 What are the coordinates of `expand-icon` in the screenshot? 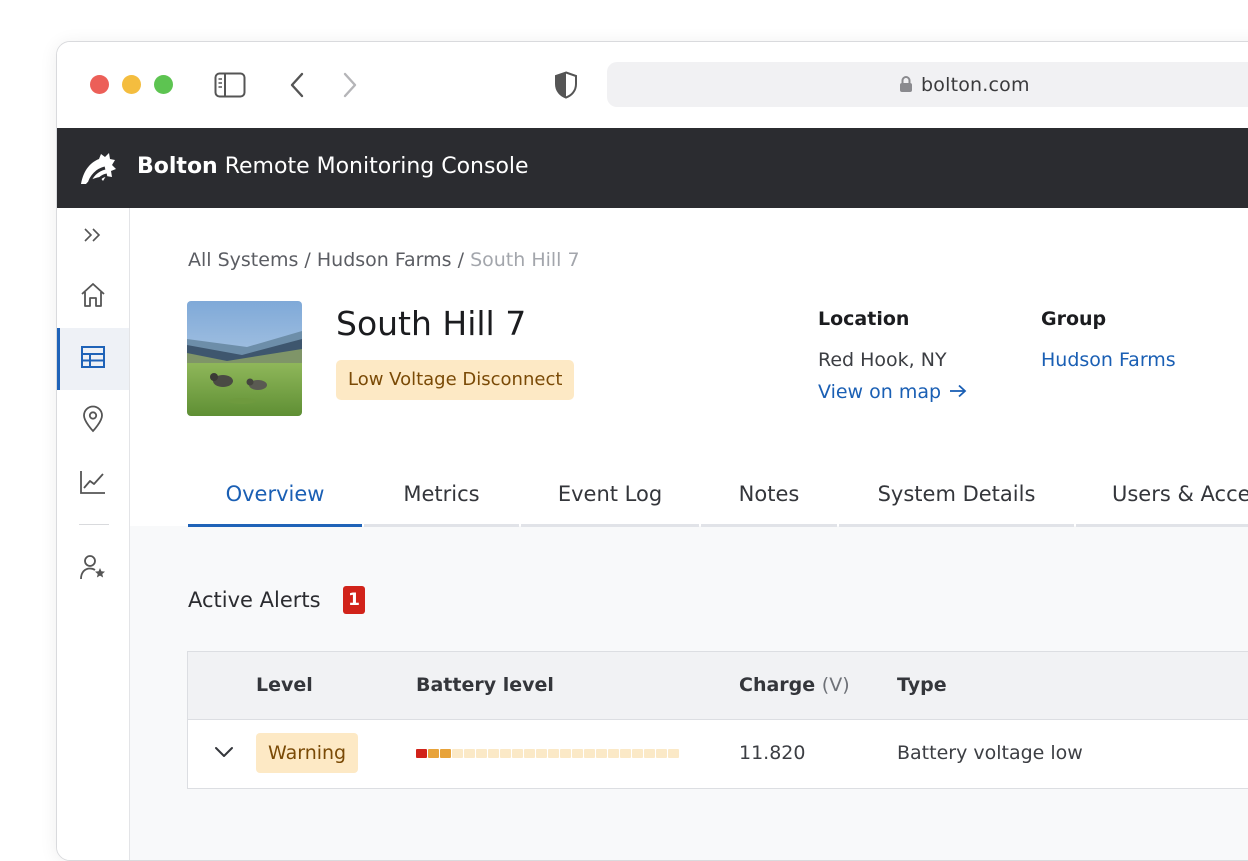 It's located at (93, 237).